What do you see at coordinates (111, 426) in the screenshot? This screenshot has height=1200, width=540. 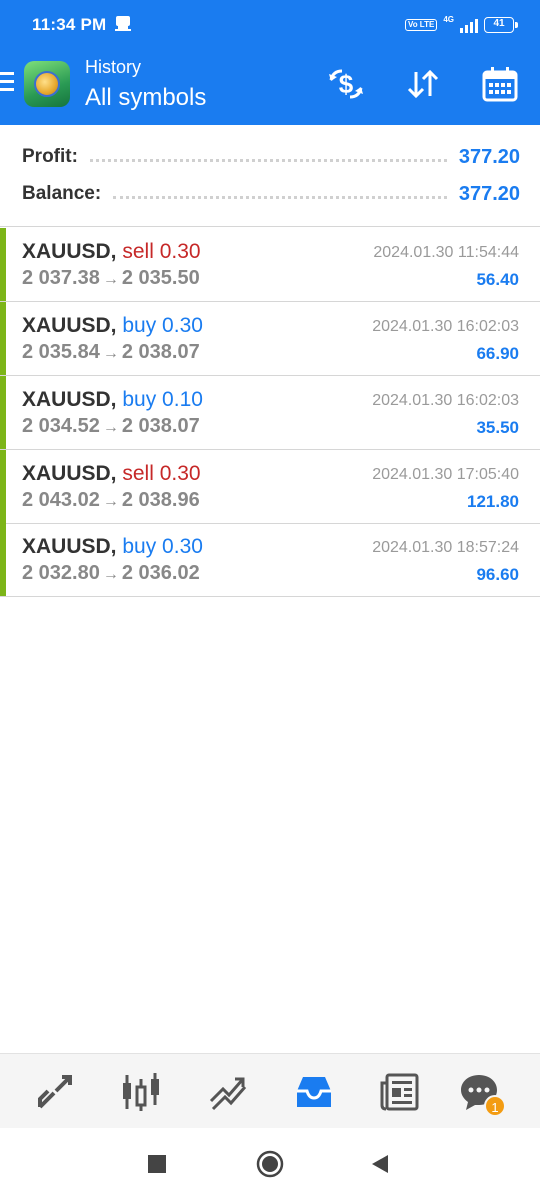 I see `deal-prices: 2 034.52 → 2 038.07` at bounding box center [111, 426].